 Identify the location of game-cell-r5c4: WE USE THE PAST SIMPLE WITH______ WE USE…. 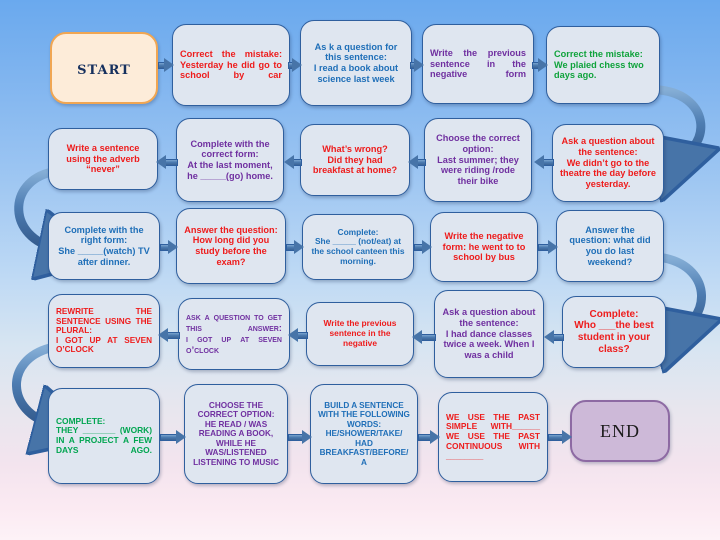
(493, 437).